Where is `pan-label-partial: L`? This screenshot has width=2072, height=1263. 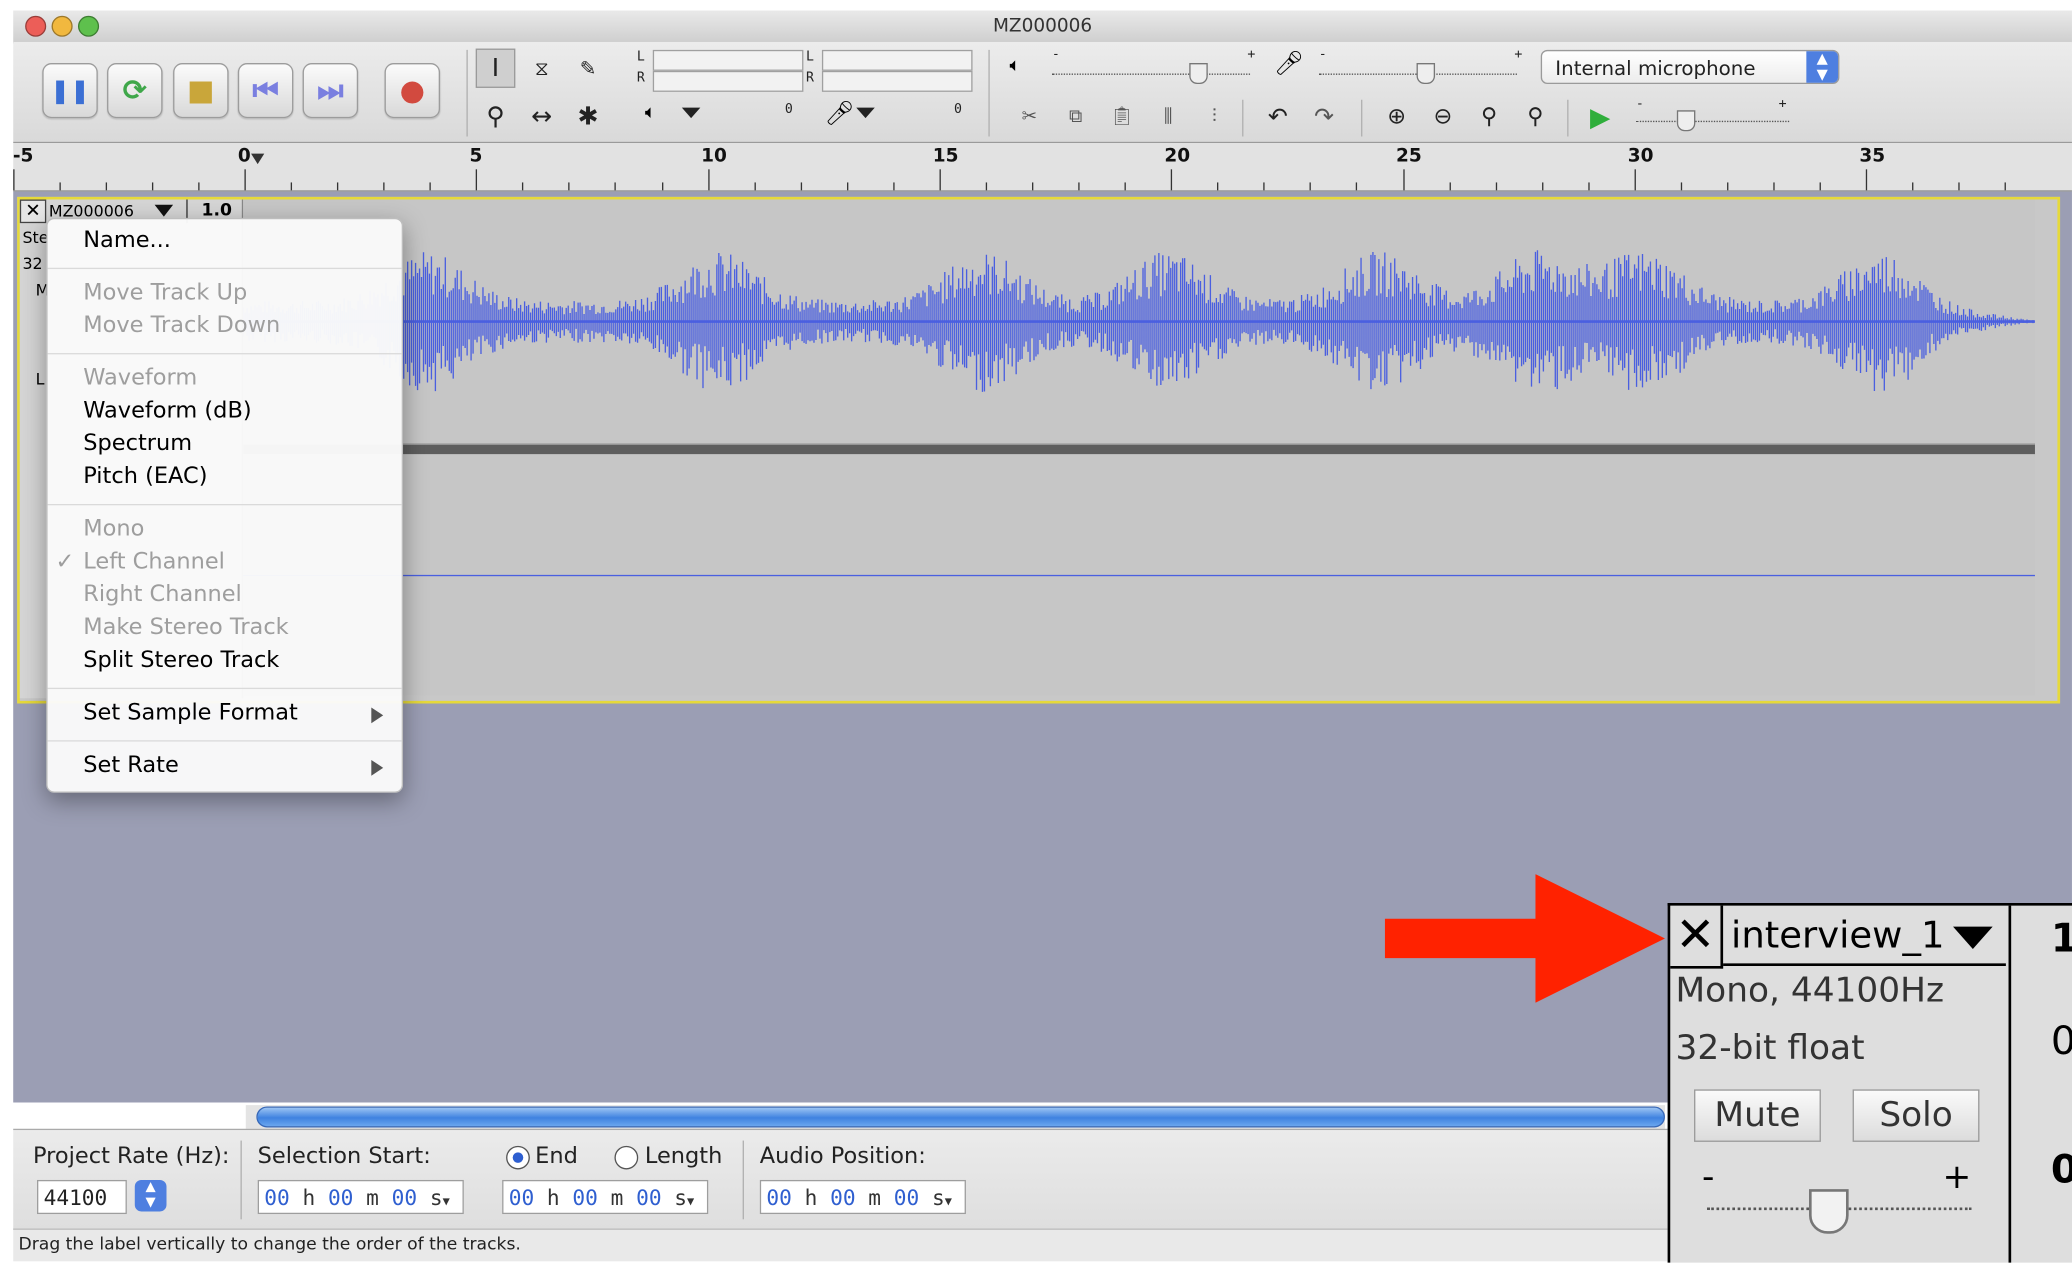
pan-label-partial: L is located at coordinates (40, 379).